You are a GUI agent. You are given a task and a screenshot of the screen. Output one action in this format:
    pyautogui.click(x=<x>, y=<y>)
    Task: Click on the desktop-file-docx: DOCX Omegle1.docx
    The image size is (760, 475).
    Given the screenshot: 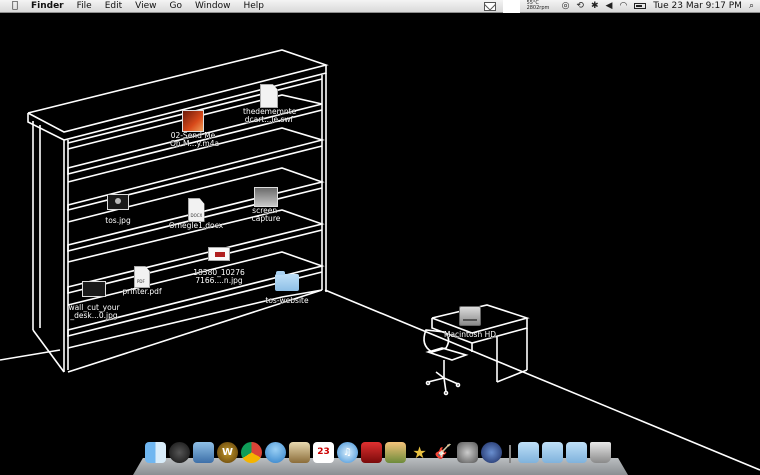 What is the action you would take?
    pyautogui.click(x=196, y=214)
    